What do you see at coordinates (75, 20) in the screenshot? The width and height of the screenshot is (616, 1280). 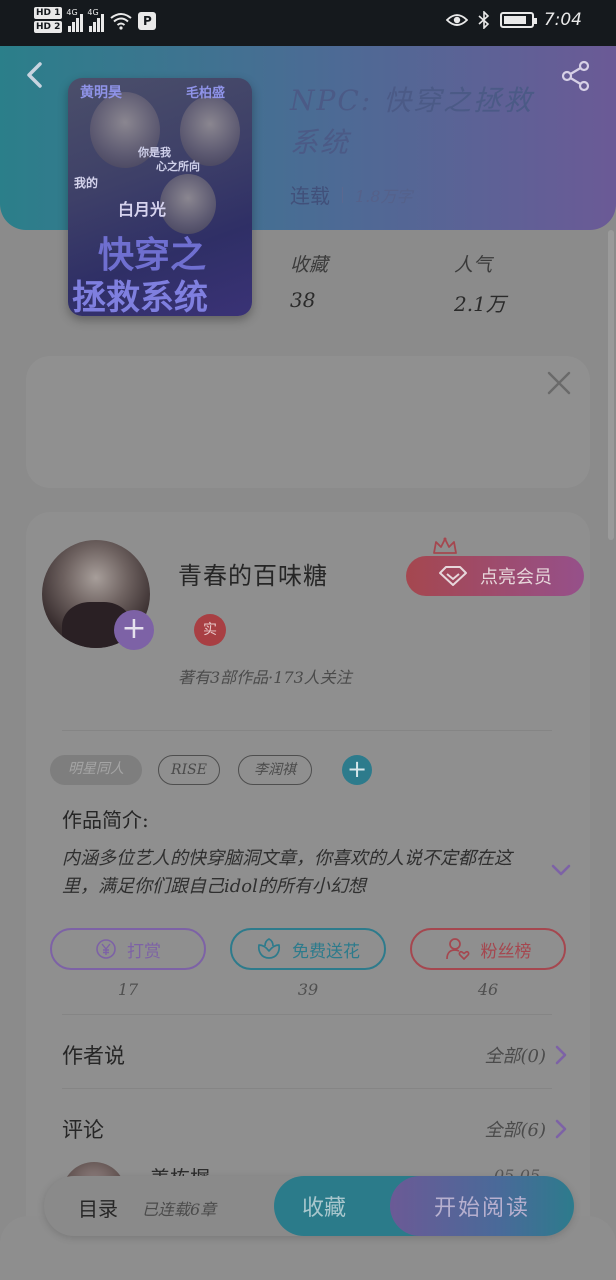 I see `signal-icon: 4G` at bounding box center [75, 20].